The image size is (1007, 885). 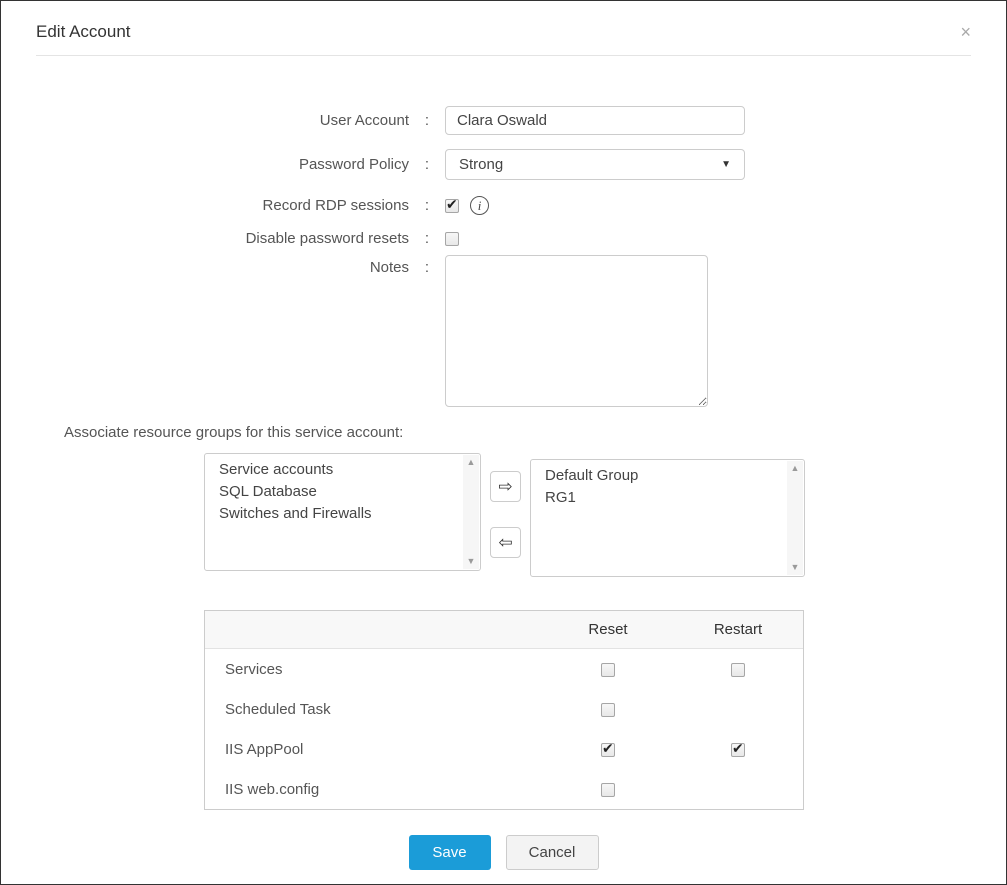 I want to click on table-row: IIS AppPool, so click(x=504, y=749).